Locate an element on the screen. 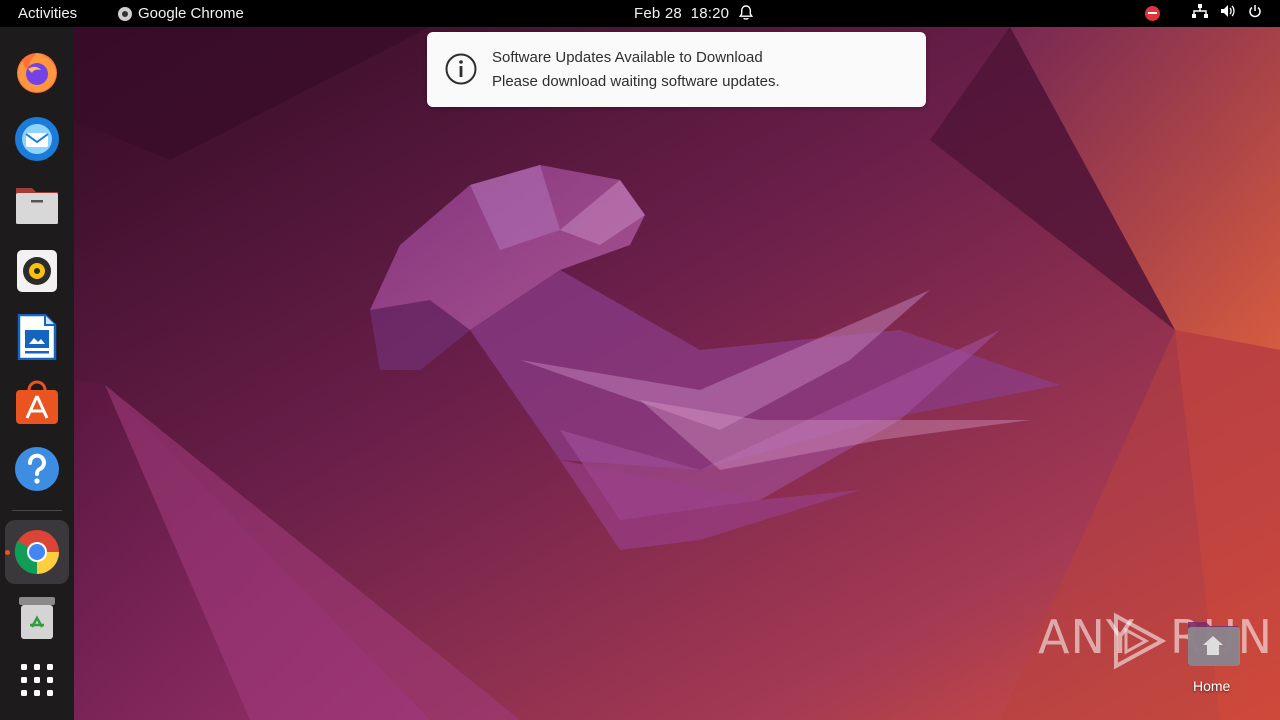 Image resolution: width=1280 pixels, height=720 pixels. help-icon is located at coordinates (37, 469).